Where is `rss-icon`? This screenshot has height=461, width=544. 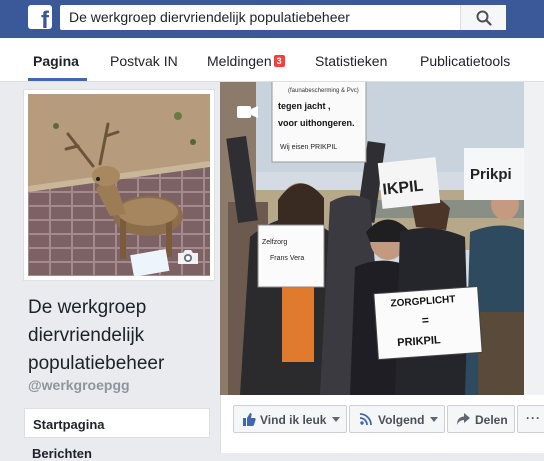
rss-icon is located at coordinates (366, 419).